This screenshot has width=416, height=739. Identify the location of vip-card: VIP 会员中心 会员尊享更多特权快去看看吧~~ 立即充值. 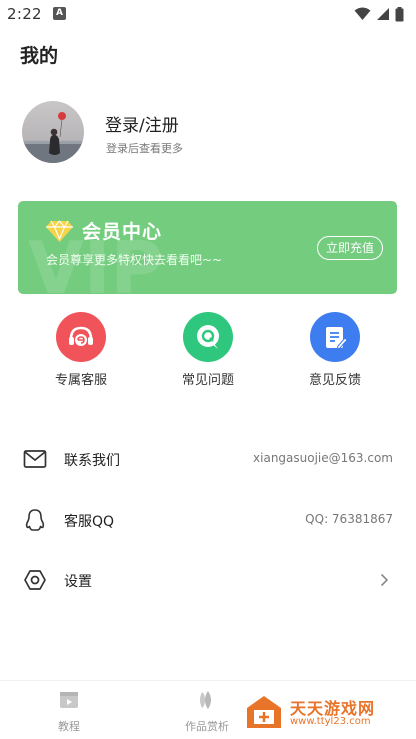
(207, 247).